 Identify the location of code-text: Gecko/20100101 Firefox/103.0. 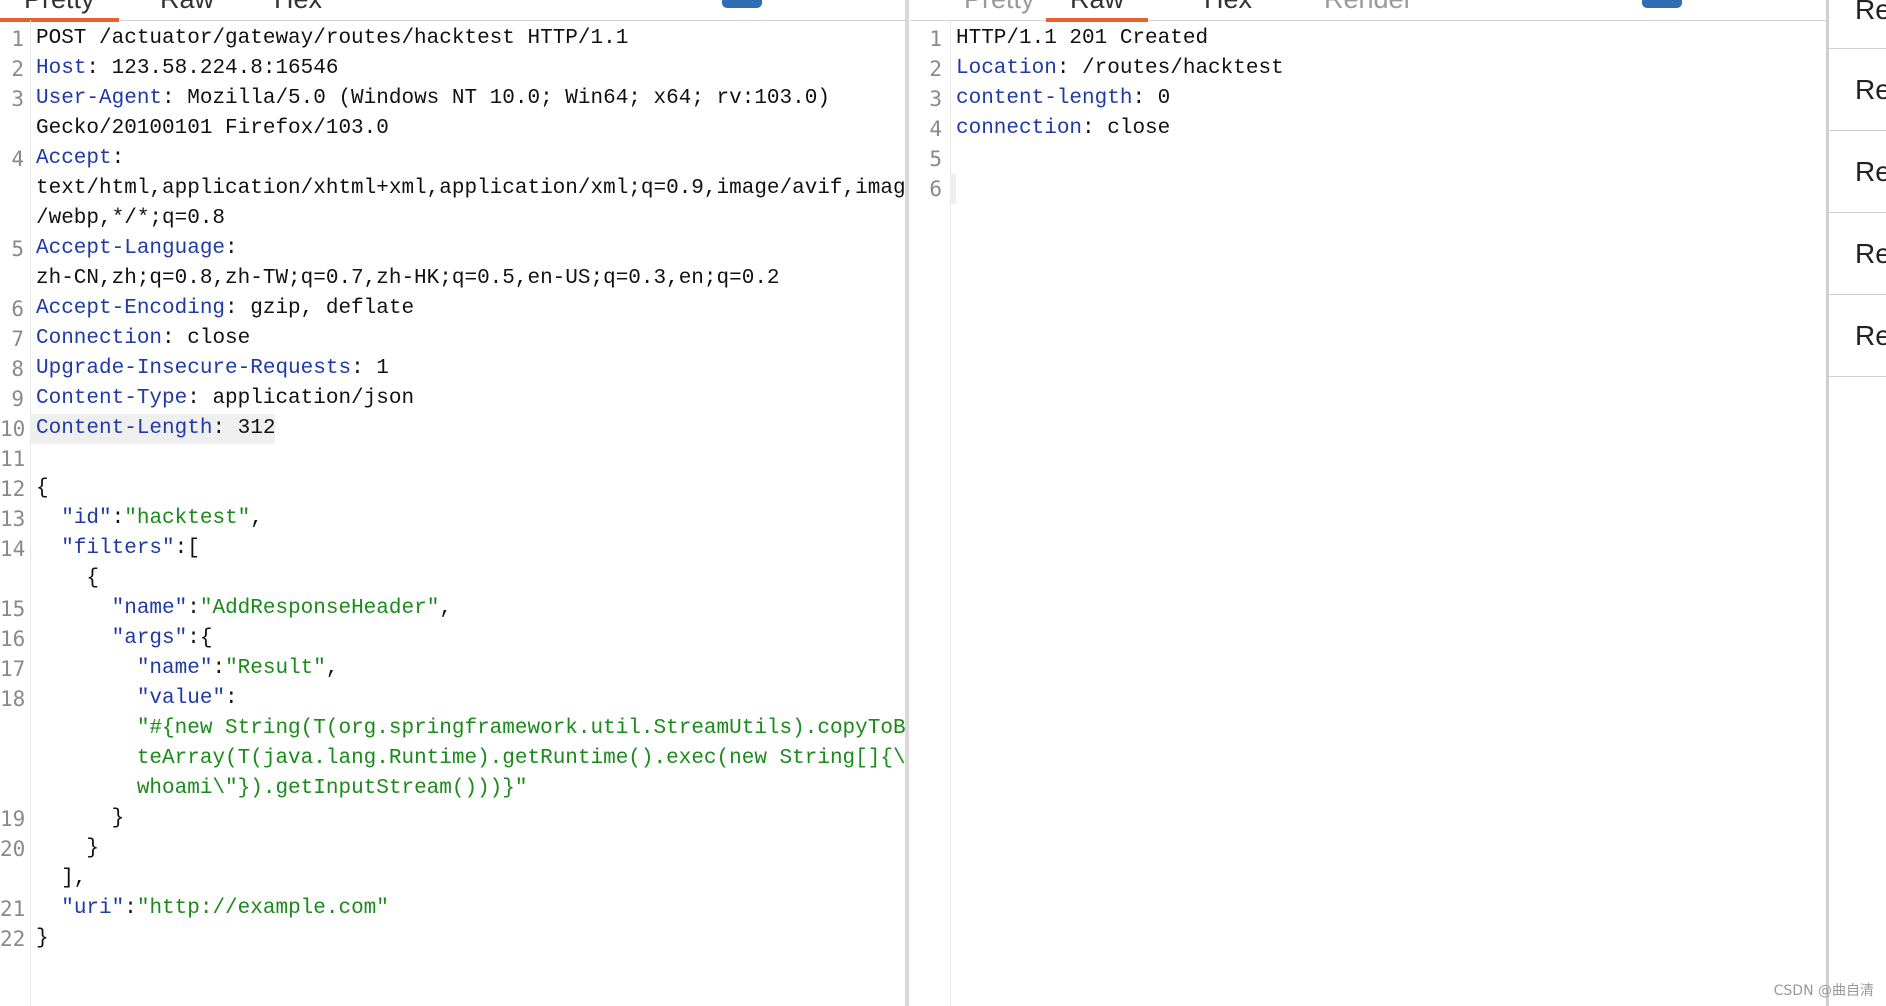
(209, 129).